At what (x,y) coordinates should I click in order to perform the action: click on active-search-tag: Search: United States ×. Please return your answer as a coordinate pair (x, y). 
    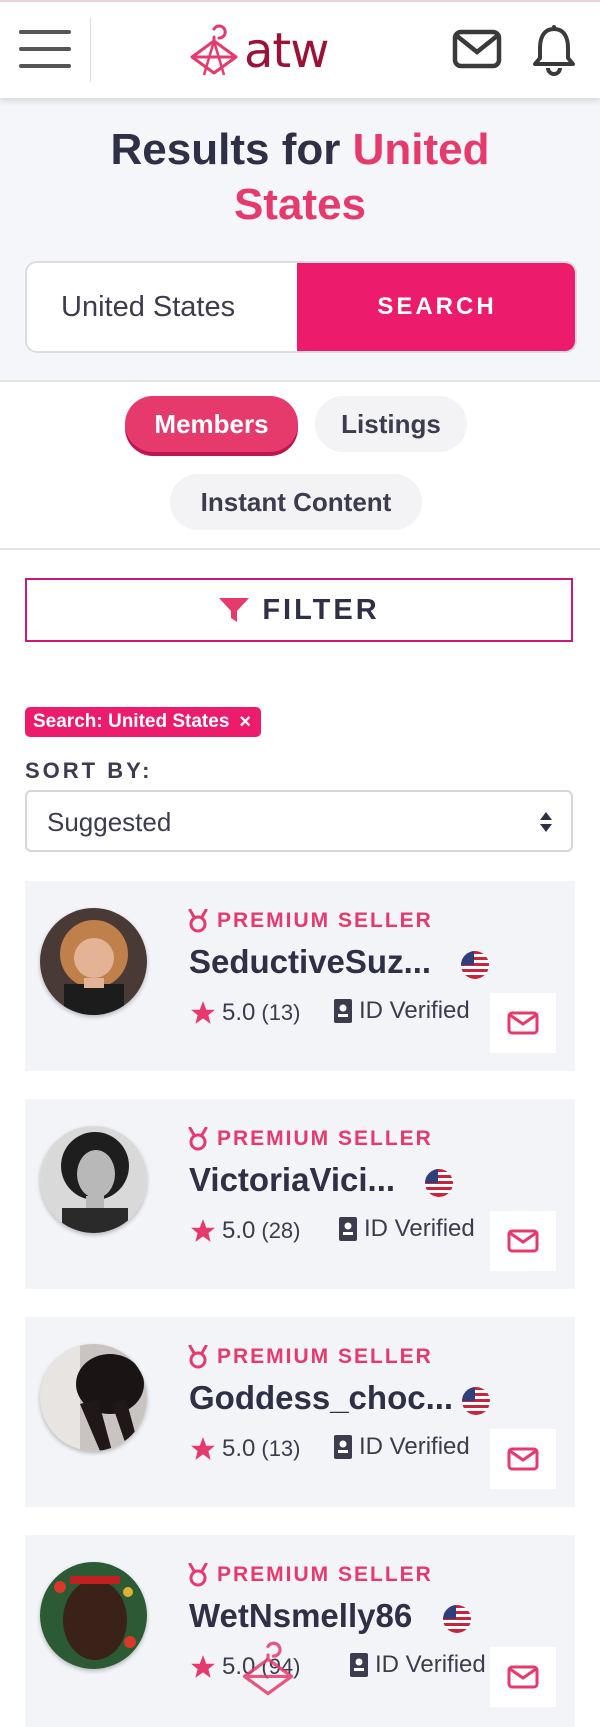
    Looking at the image, I should click on (143, 722).